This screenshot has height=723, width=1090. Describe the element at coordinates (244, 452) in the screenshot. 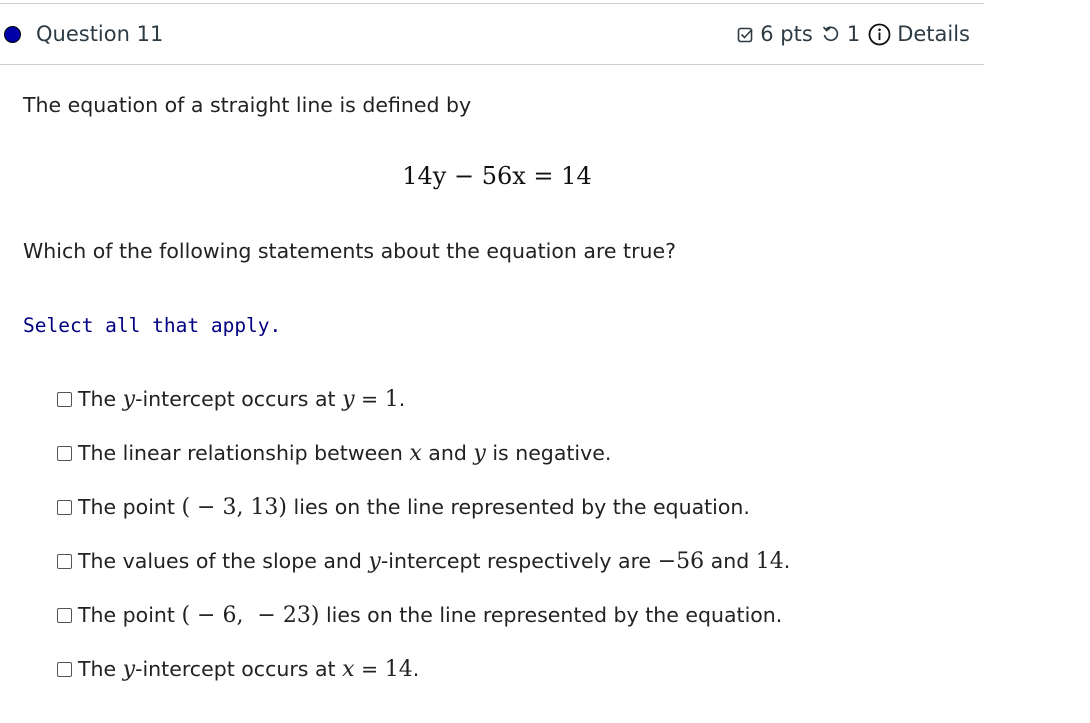

I see `option-text: The linear relationship between` at that location.